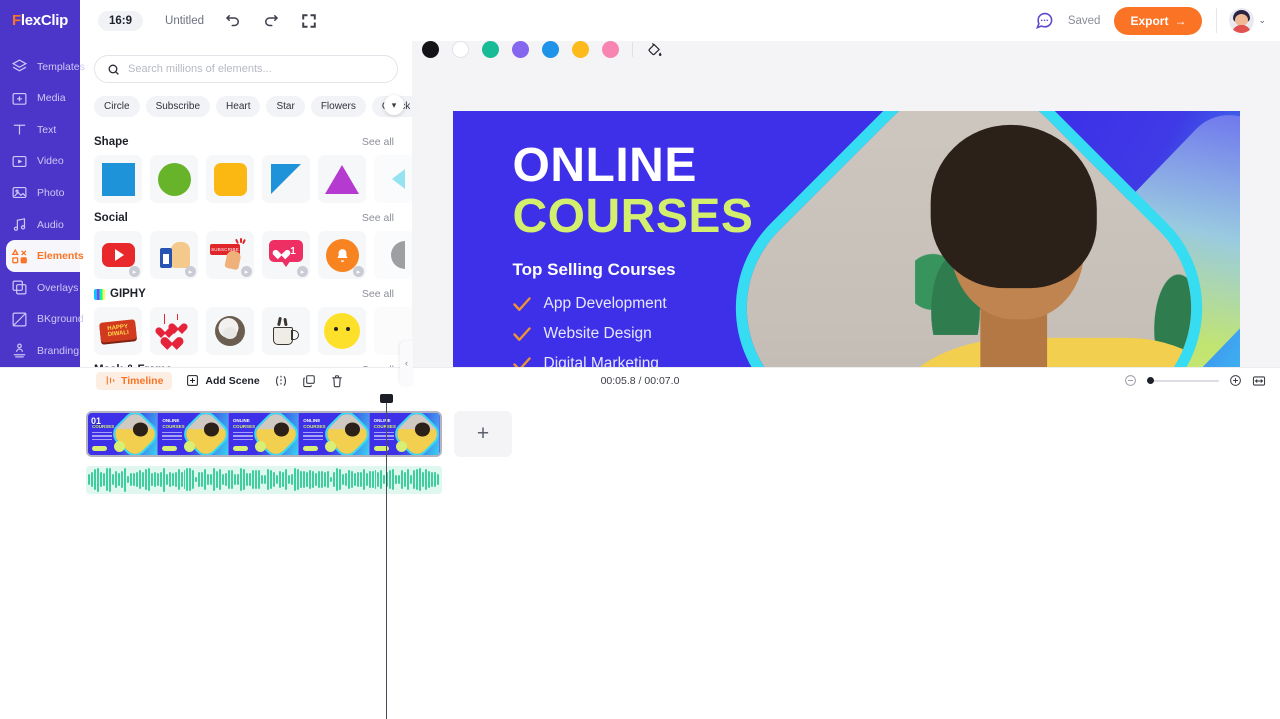 The image size is (1280, 719). I want to click on duplicate-icon, so click(309, 381).